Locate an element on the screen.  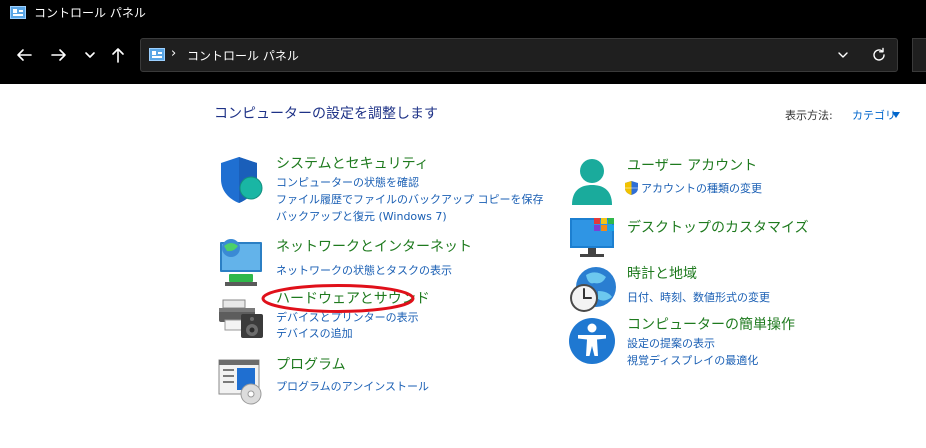
clock-globe-icon is located at coordinates (593, 289).